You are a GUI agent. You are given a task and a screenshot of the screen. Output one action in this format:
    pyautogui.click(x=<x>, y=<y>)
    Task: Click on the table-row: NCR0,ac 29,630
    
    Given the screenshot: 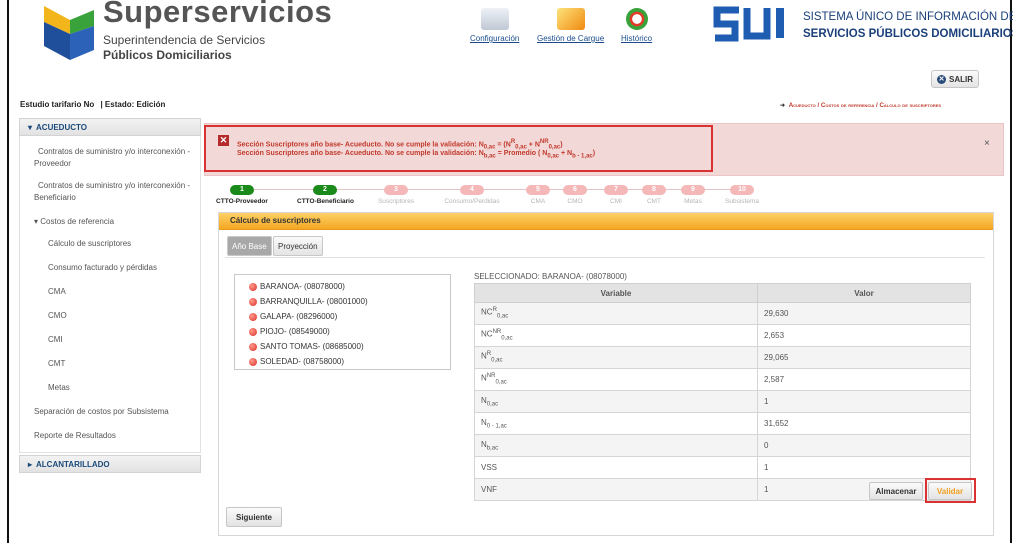 What is the action you would take?
    pyautogui.click(x=722, y=313)
    